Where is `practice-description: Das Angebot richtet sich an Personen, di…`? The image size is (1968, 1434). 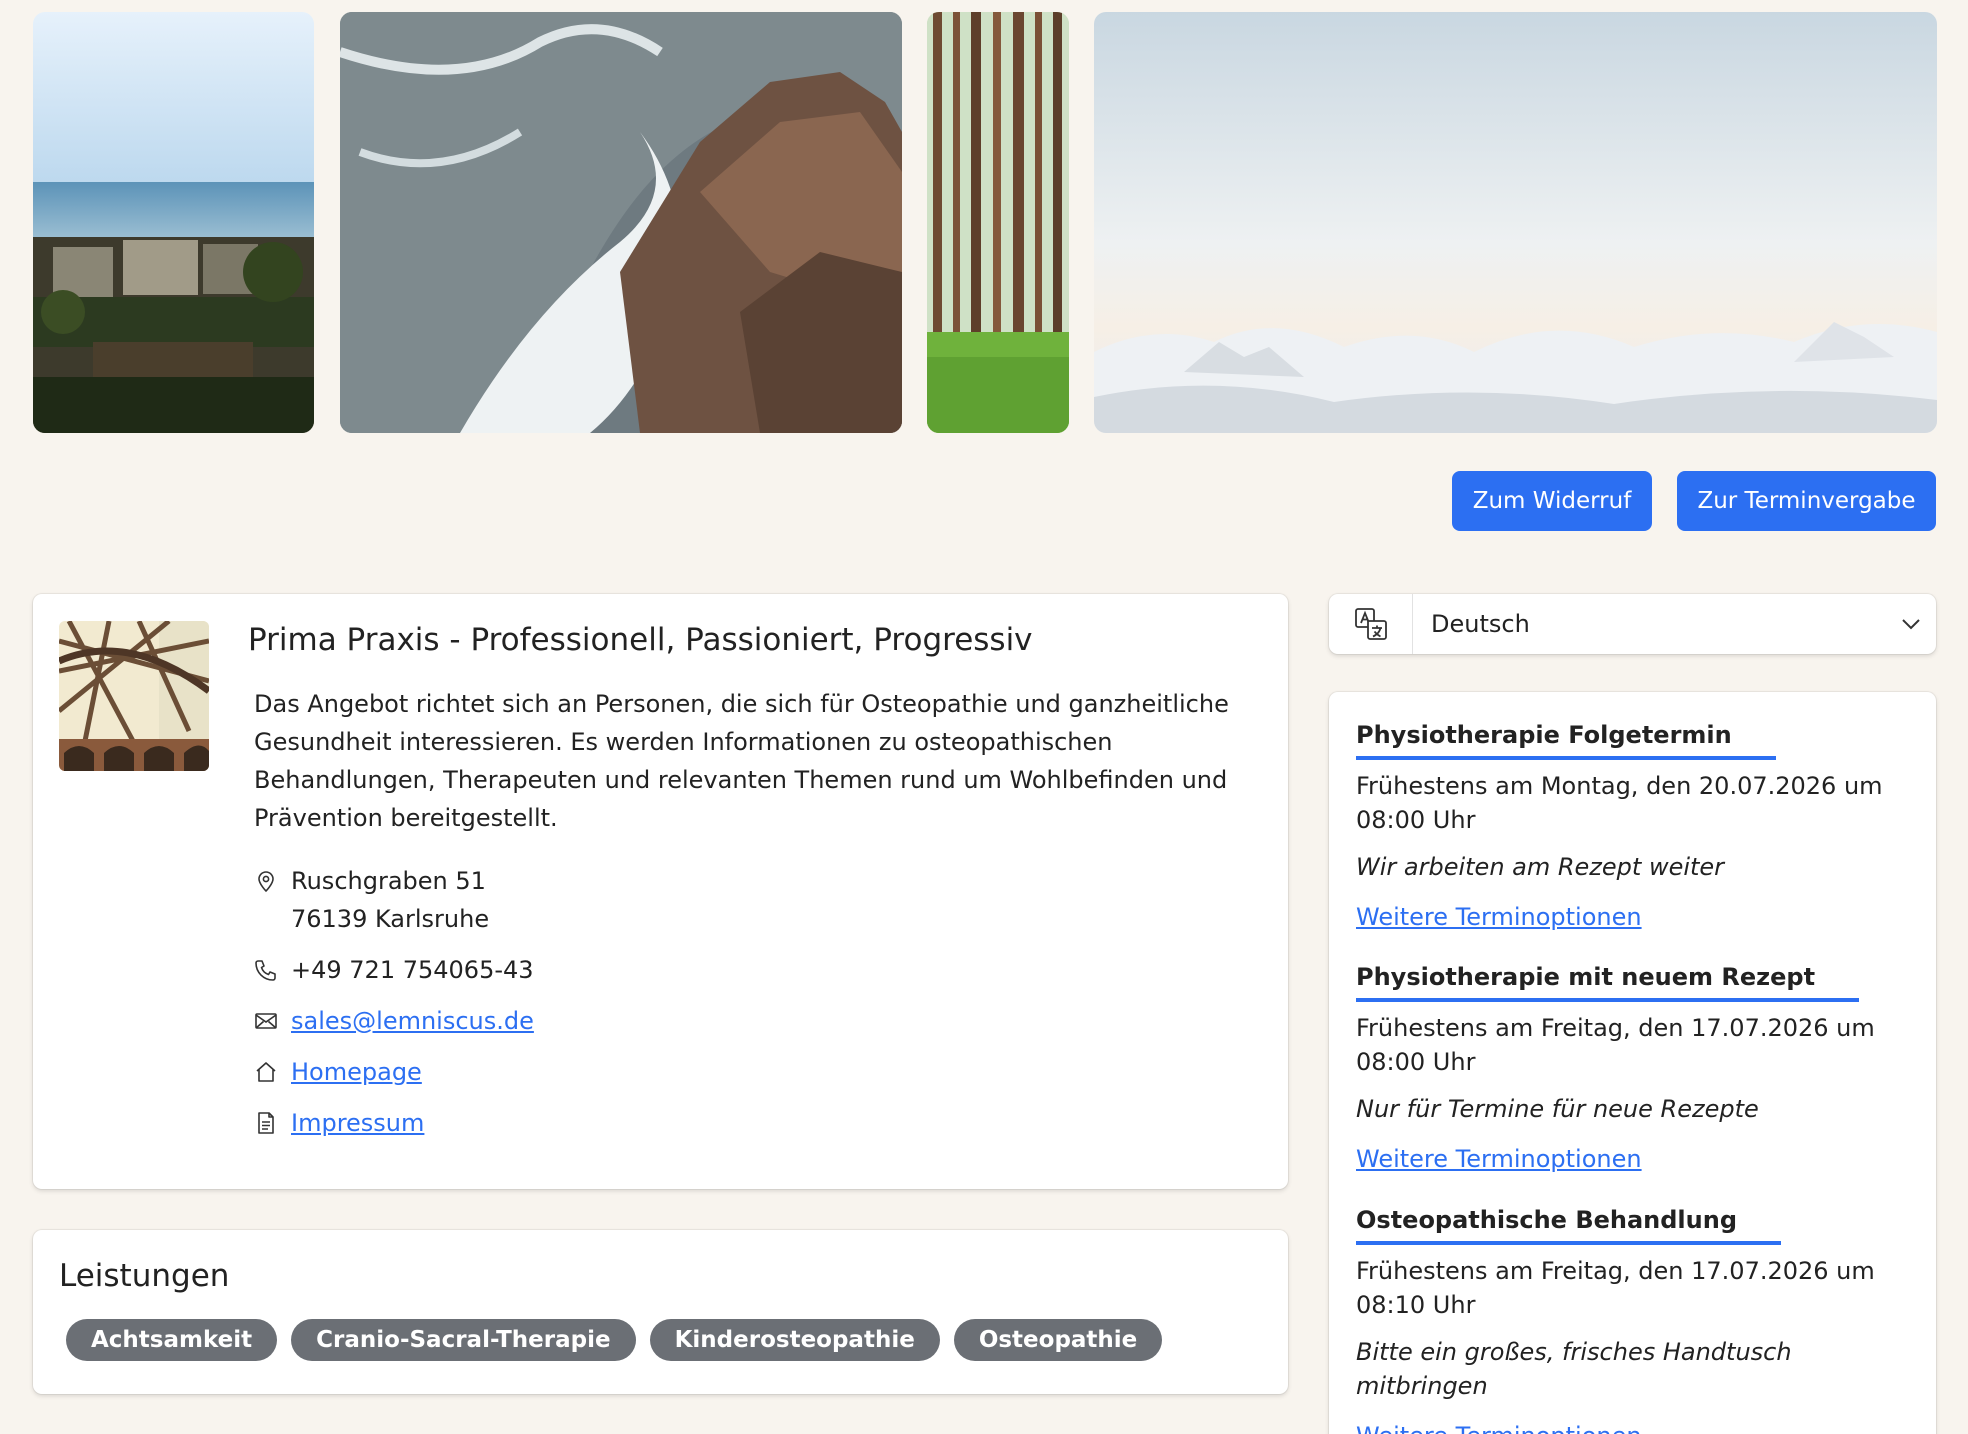
practice-description: Das Angebot richtet sich an Personen, di… is located at coordinates (741, 761).